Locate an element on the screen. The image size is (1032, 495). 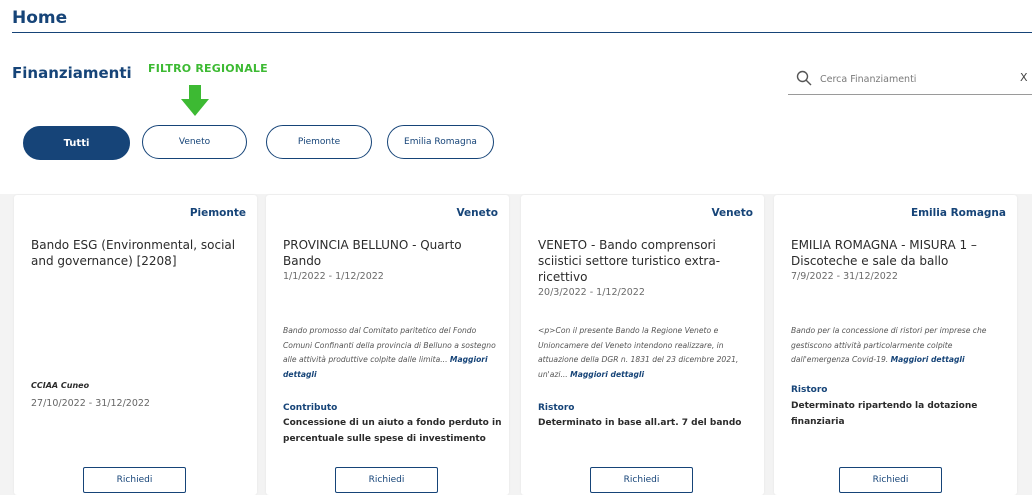
search-input is located at coordinates (910, 79).